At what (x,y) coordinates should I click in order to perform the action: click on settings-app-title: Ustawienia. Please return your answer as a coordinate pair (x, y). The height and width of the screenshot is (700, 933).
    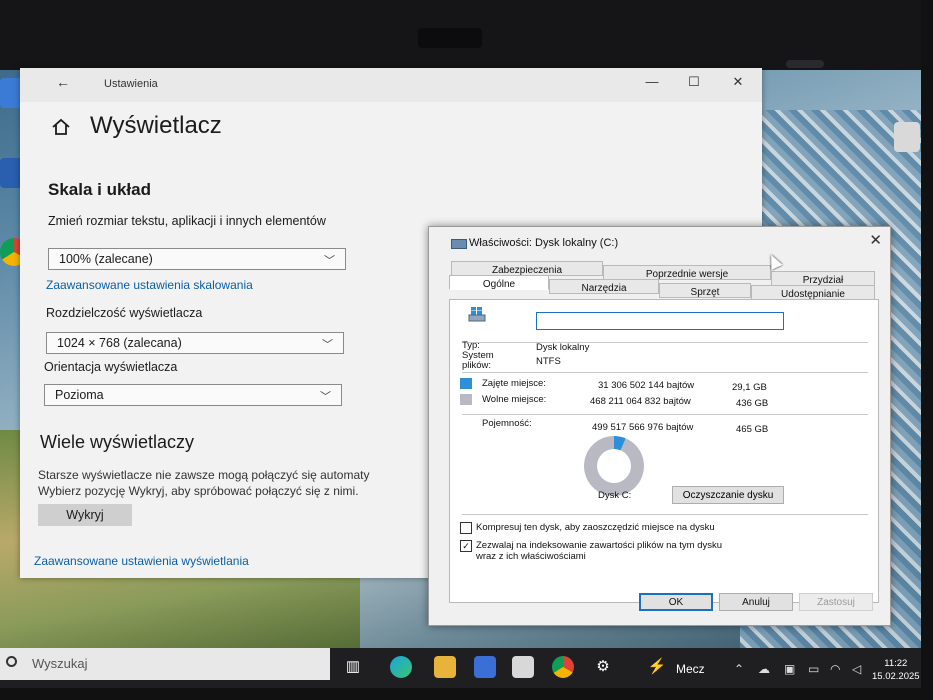
    Looking at the image, I should click on (131, 84).